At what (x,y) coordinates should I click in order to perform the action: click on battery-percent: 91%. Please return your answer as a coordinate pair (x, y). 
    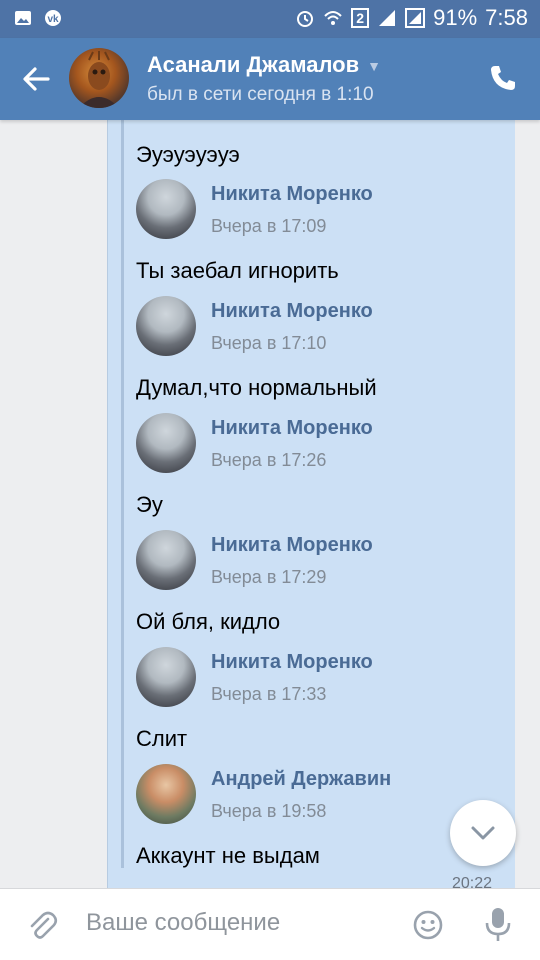
    Looking at the image, I should click on (455, 17).